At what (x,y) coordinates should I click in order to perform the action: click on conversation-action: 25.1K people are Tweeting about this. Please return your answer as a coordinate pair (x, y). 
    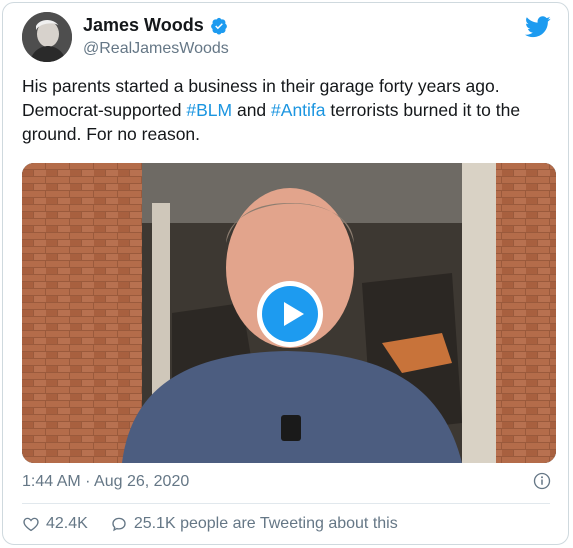
    Looking at the image, I should click on (254, 524).